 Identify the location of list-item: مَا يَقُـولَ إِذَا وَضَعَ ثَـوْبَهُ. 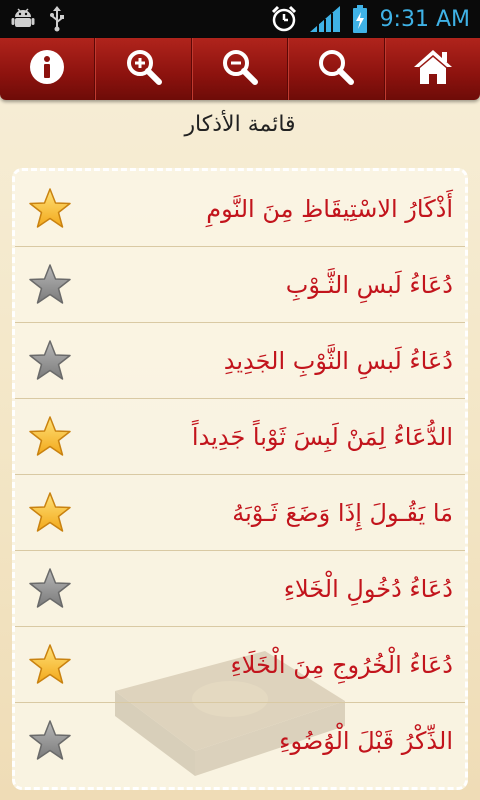
(240, 513).